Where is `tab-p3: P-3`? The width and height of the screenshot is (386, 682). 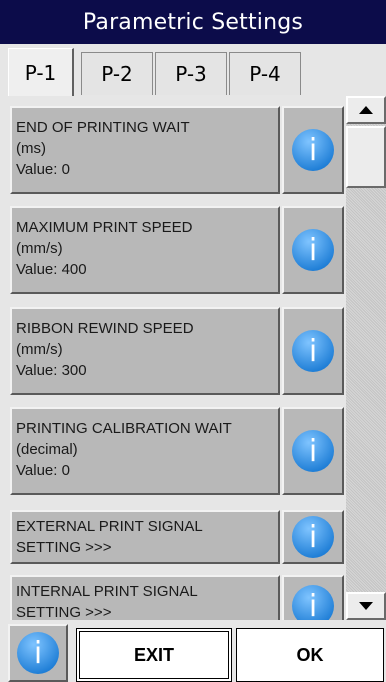 tab-p3: P-3 is located at coordinates (191, 73).